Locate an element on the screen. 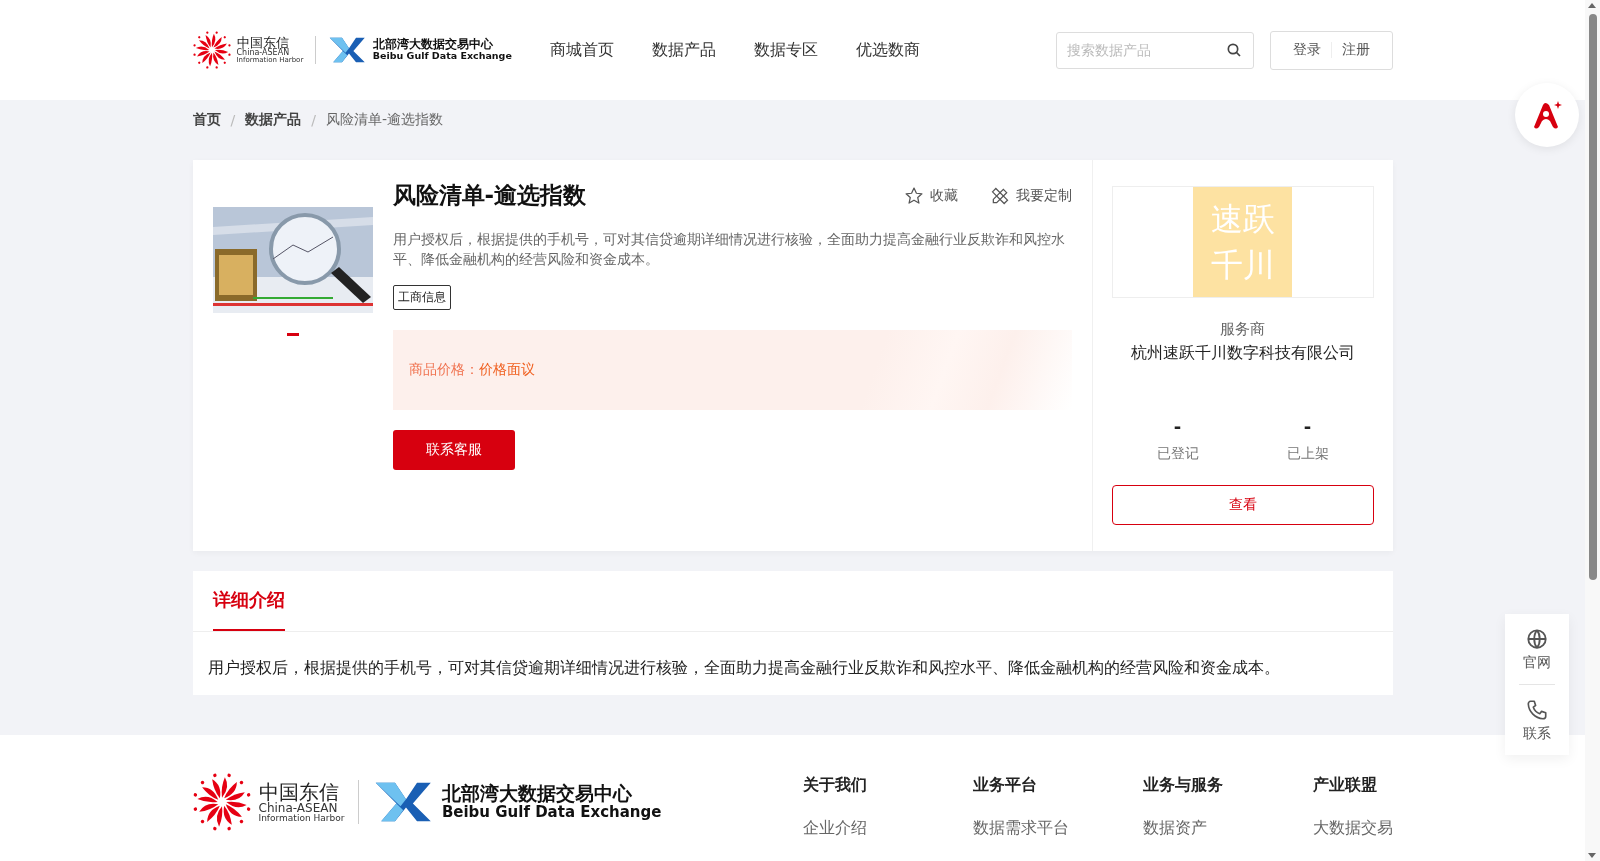 Image resolution: width=1600 pixels, height=861 pixels. phone-icon is located at coordinates (1537, 710).